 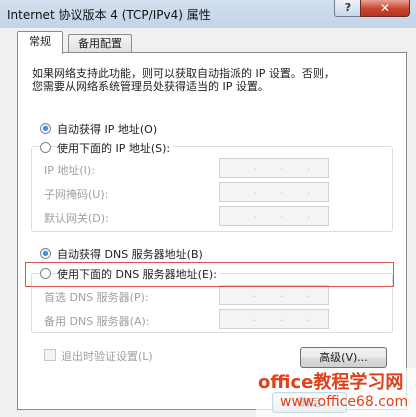 What do you see at coordinates (76, 194) in the screenshot?
I see `subnet-mask-label: 子网掩码(U):` at bounding box center [76, 194].